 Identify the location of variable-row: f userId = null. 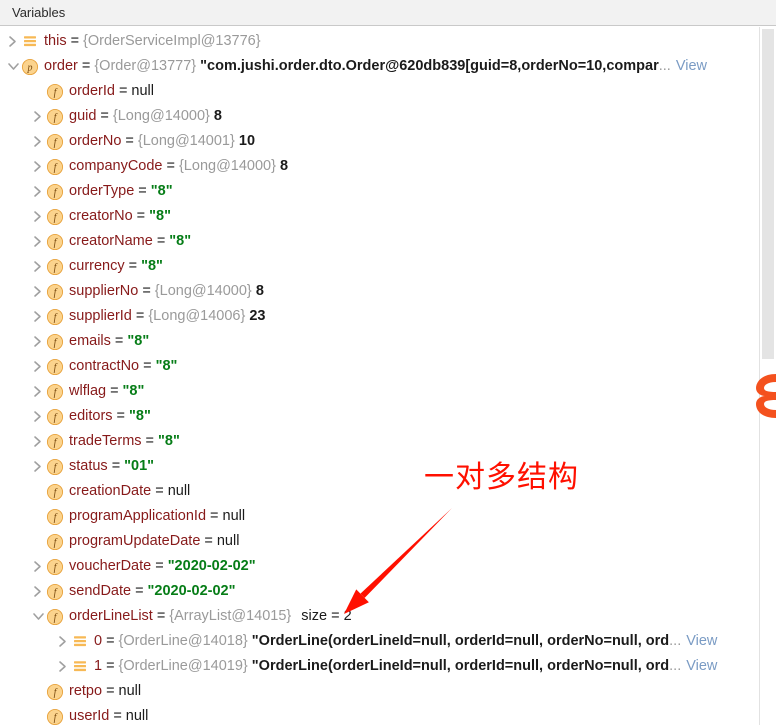
(388, 714).